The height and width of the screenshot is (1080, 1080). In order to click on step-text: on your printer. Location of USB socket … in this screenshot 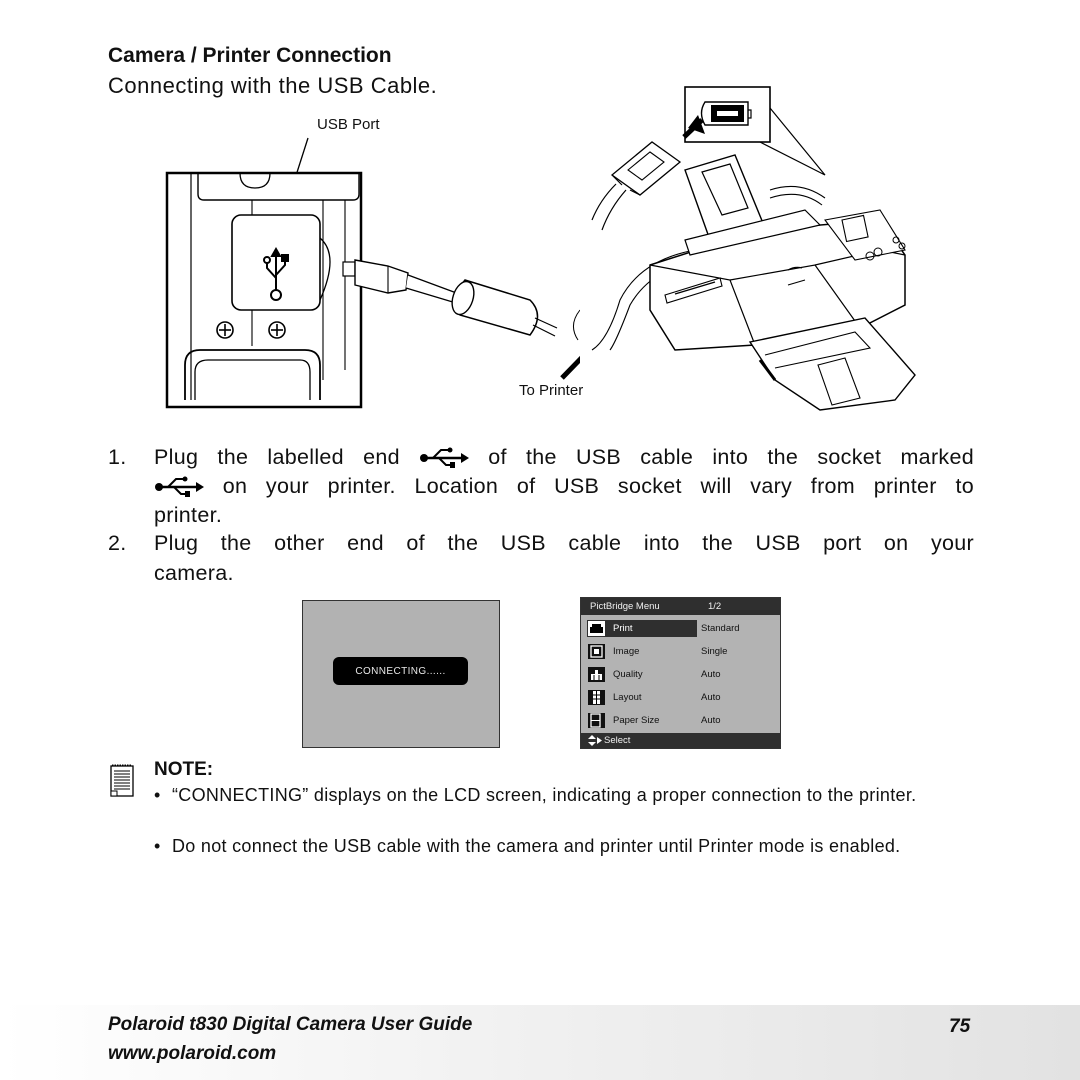, I will do `click(598, 486)`.